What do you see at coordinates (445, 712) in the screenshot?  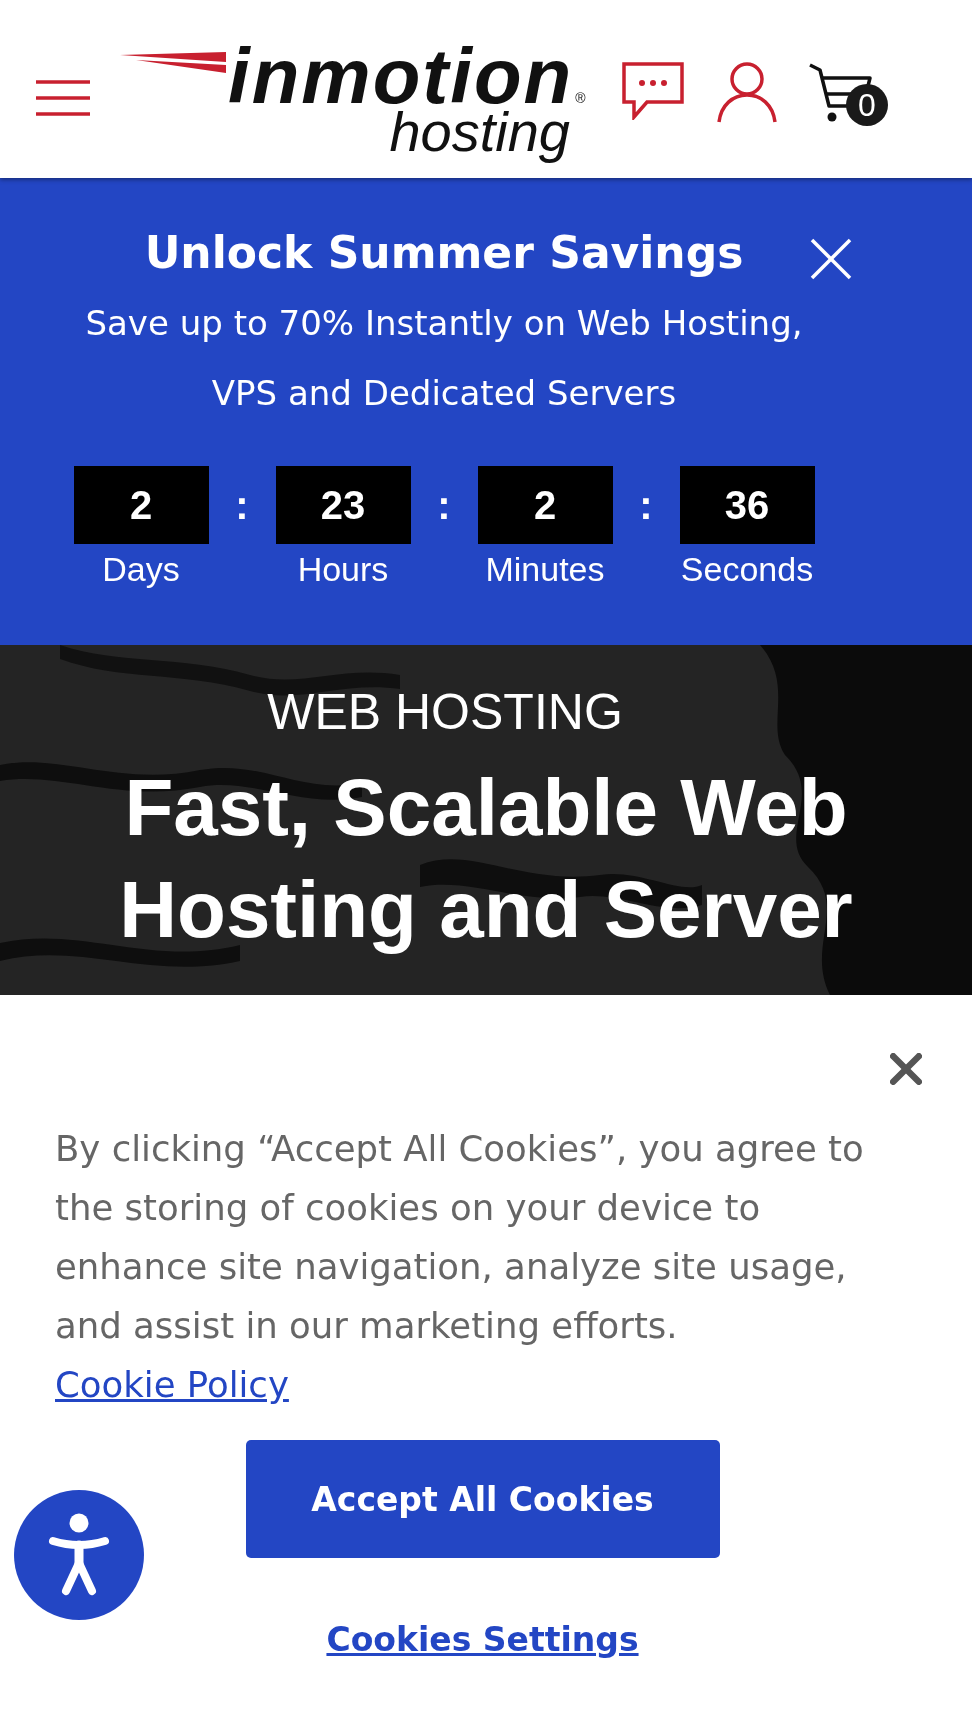 I see `hero-eyebrow: WEB HOSTING` at bounding box center [445, 712].